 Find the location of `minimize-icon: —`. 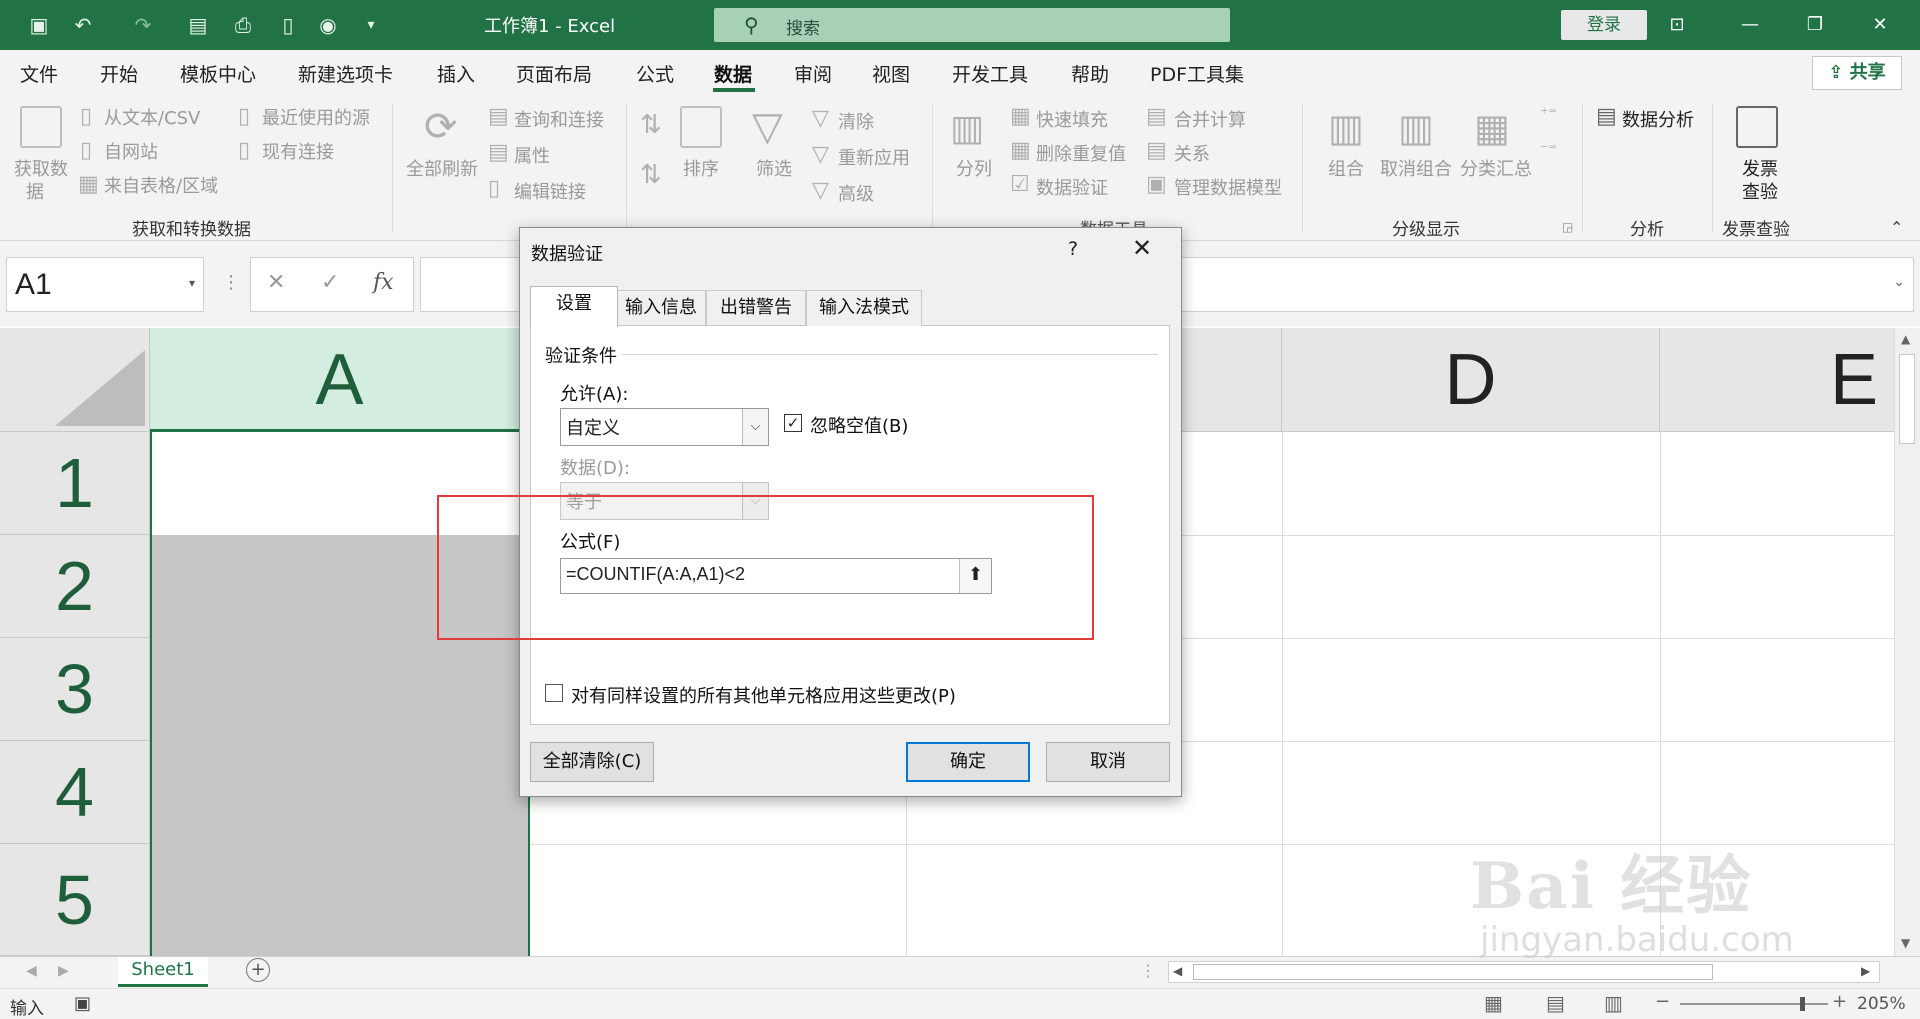

minimize-icon: — is located at coordinates (1750, 25).